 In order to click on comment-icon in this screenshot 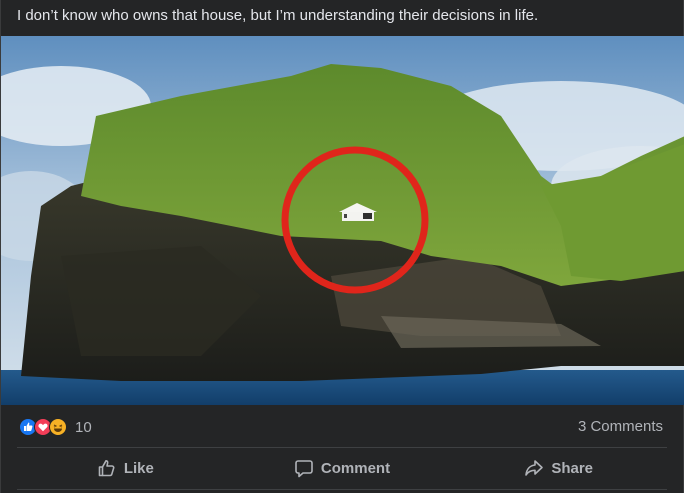, I will do `click(304, 469)`.